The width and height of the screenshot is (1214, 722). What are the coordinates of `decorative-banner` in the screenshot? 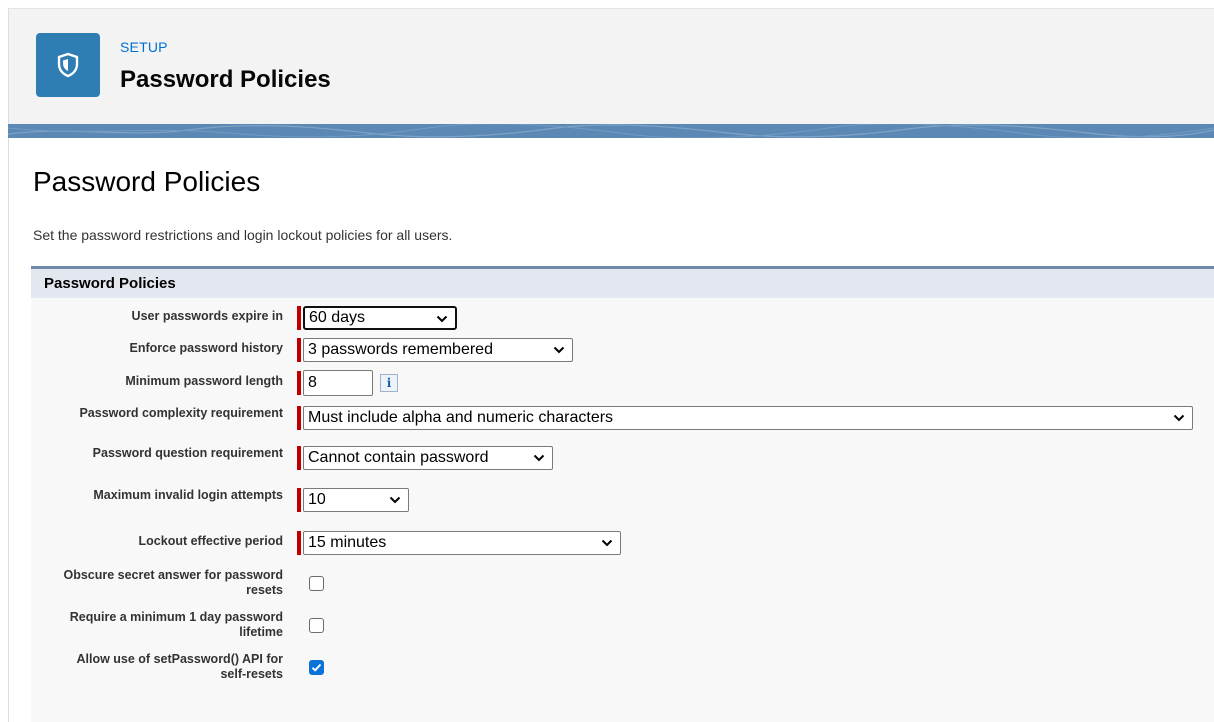 It's located at (611, 131).